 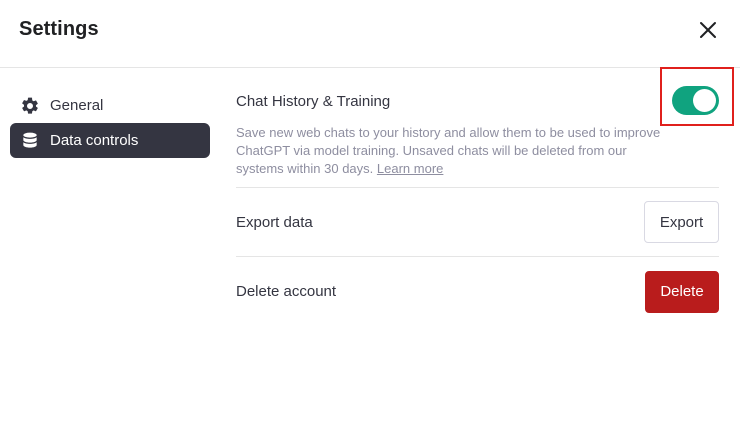 I want to click on settings-sidebar: General Data controls, so click(x=110, y=123).